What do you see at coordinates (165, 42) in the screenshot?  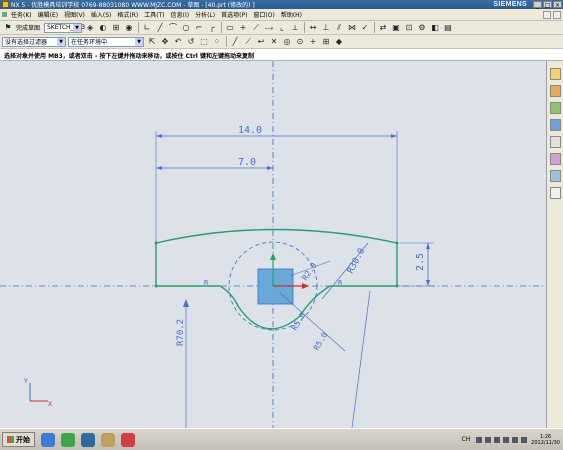 I see `select-pick-icon: ✥` at bounding box center [165, 42].